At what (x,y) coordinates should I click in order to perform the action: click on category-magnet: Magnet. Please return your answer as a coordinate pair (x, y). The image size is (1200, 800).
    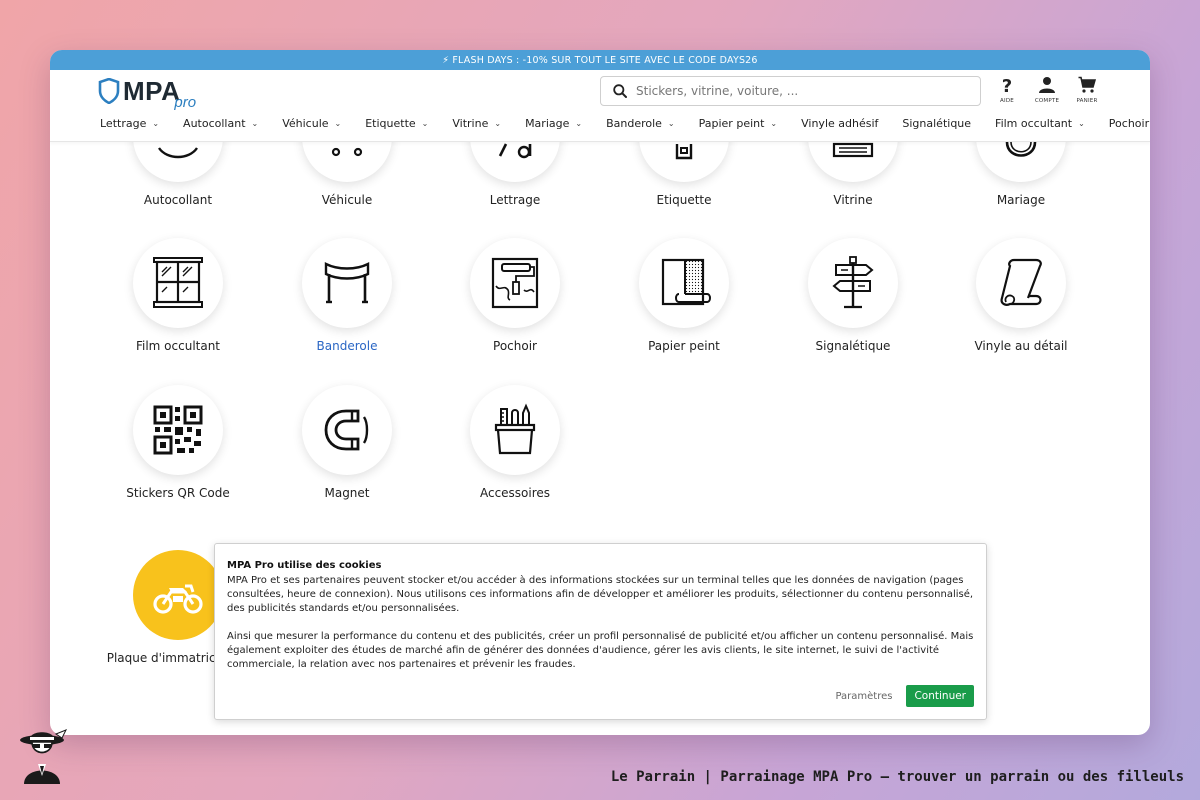
    Looking at the image, I should click on (347, 443).